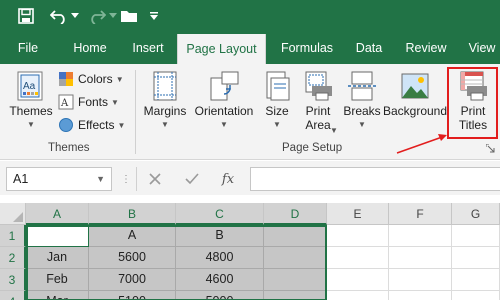  I want to click on save-icon, so click(26, 16).